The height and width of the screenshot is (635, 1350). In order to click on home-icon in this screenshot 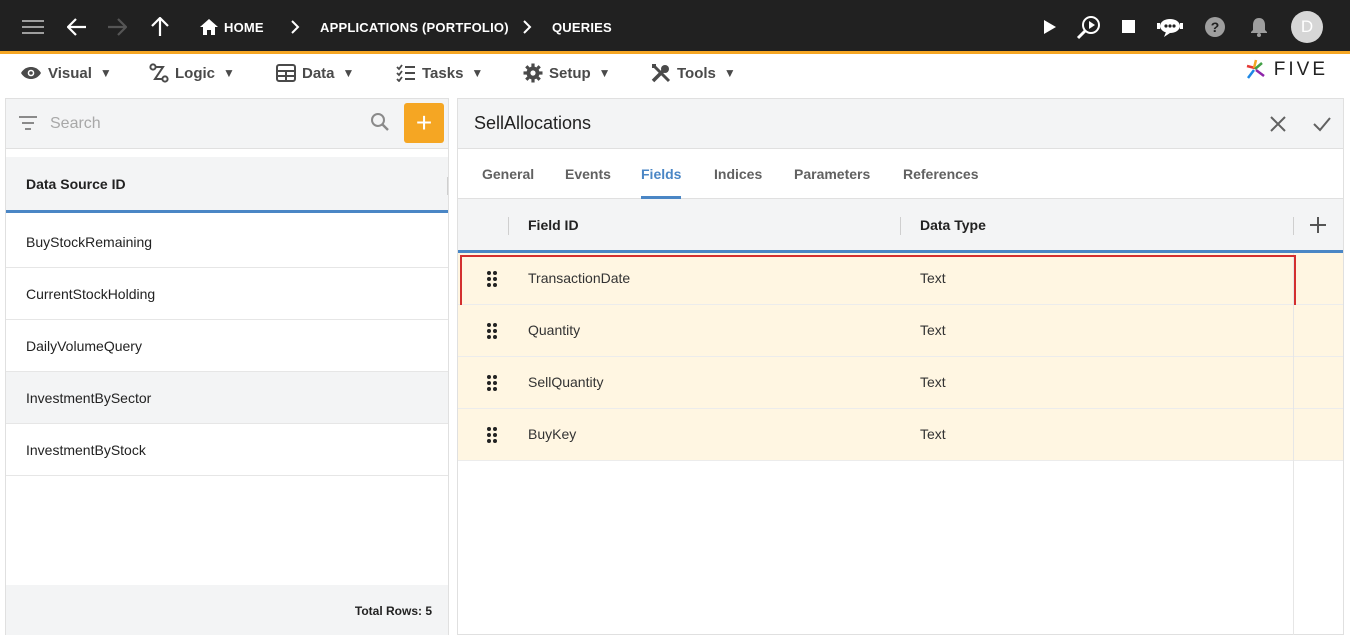, I will do `click(209, 27)`.